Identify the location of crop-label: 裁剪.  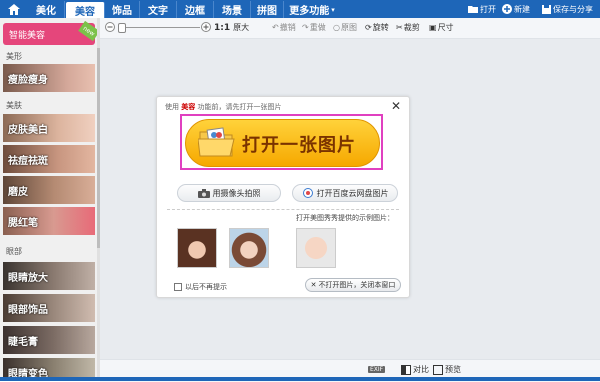
(411, 27).